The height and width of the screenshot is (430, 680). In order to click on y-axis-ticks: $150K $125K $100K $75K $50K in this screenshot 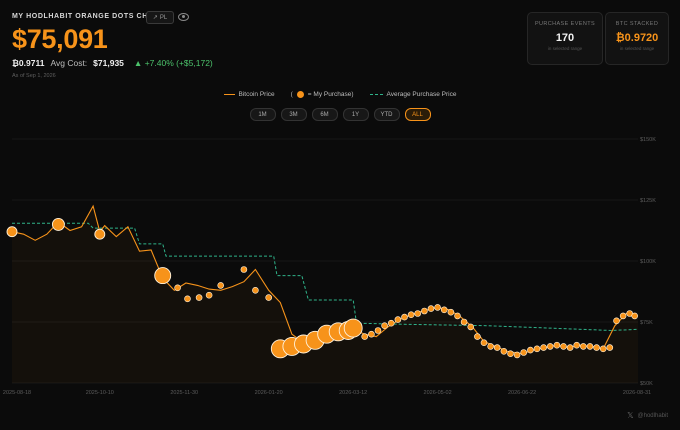, I will do `click(648, 262)`.